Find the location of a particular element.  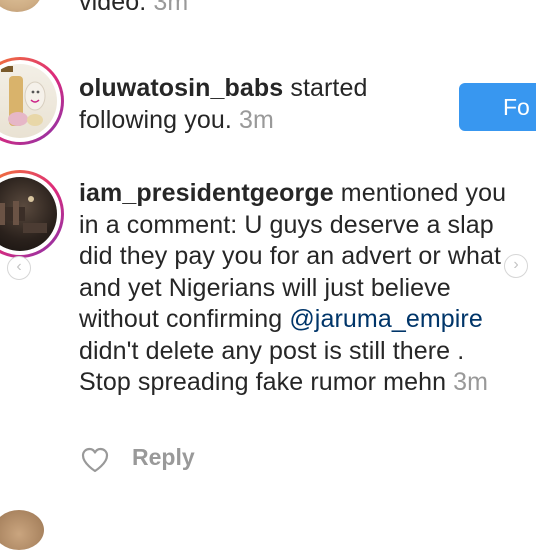

notification-username: iam_presidentgeorge is located at coordinates (206, 193).